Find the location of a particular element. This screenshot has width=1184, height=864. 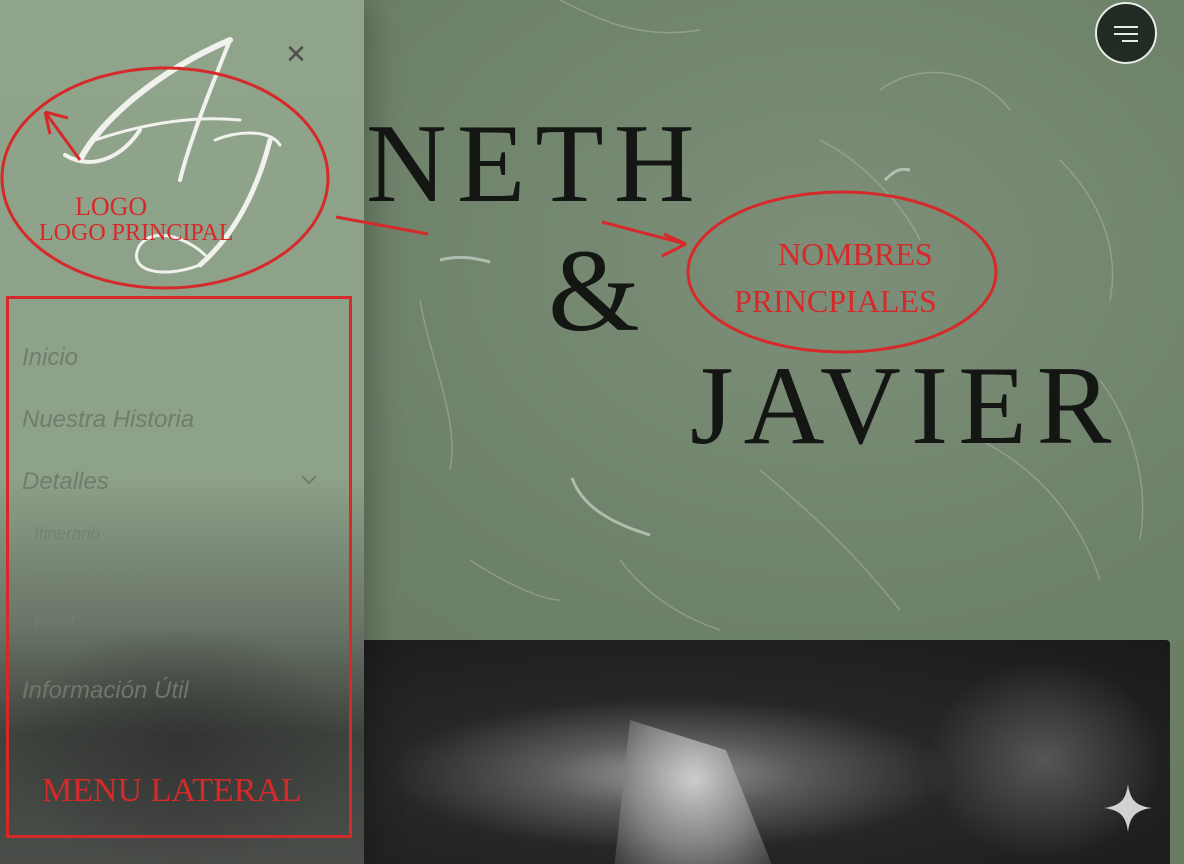

annotation-principales: PRINCPIALES is located at coordinates (835, 301).